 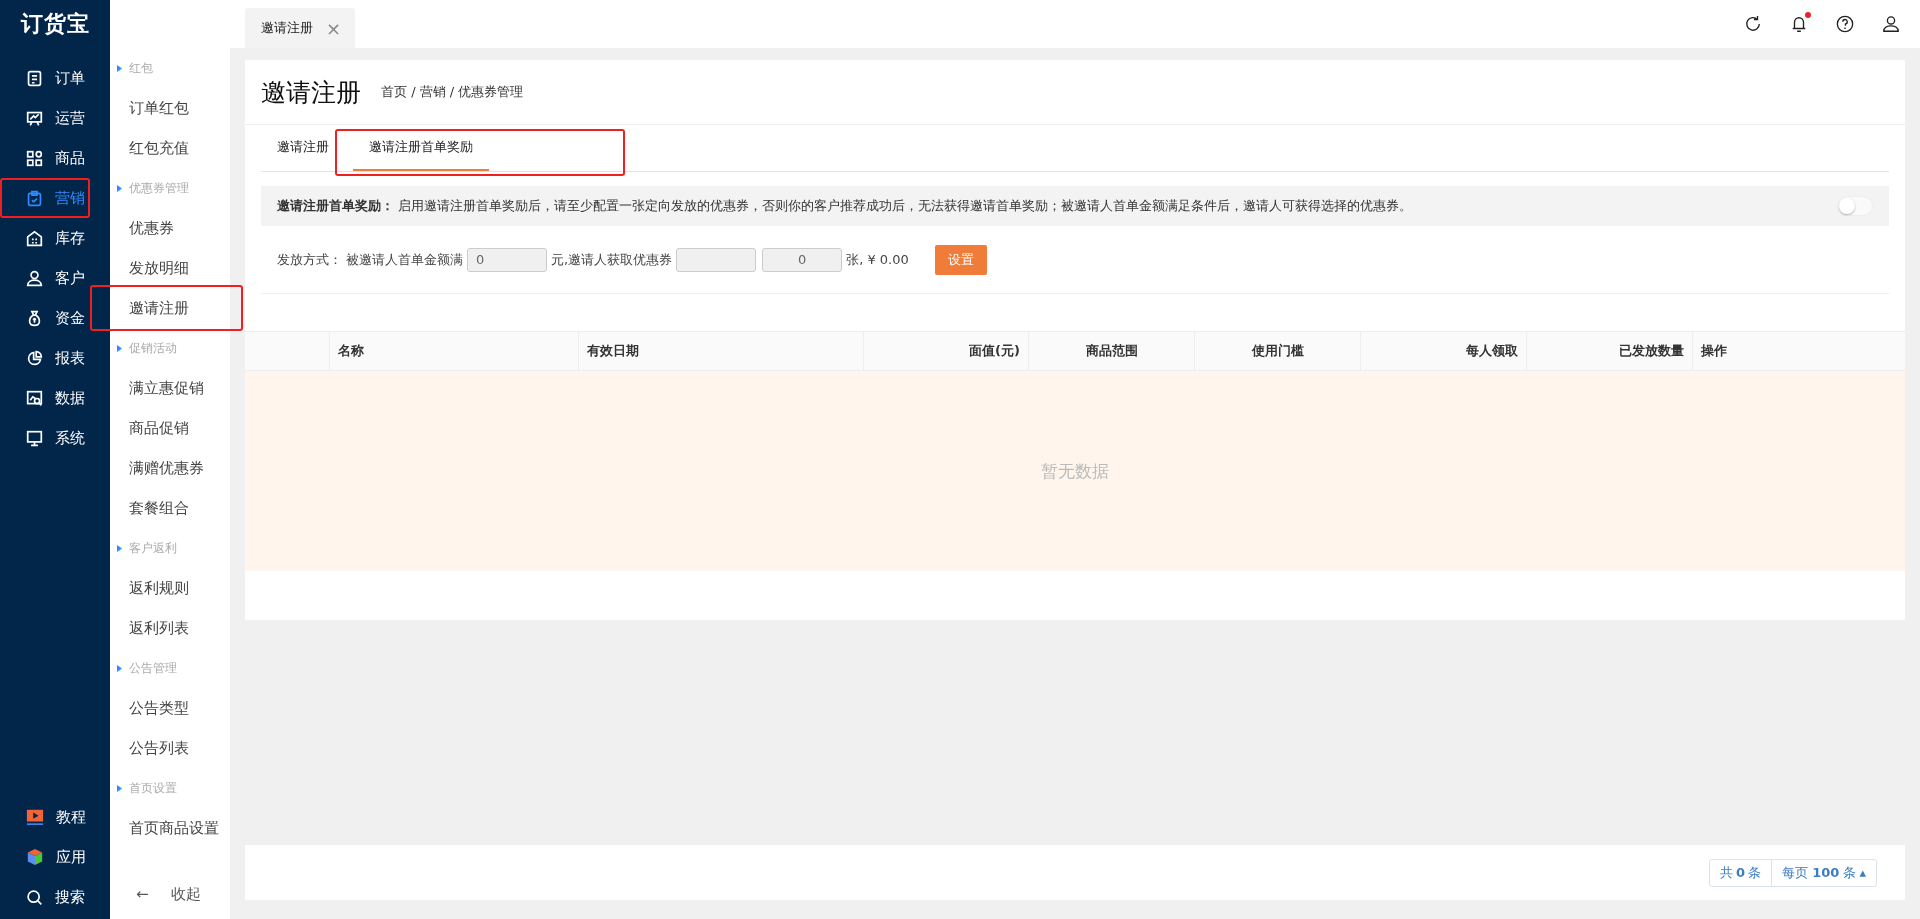 What do you see at coordinates (141, 68) in the screenshot?
I see `submenu-group-label: 红包` at bounding box center [141, 68].